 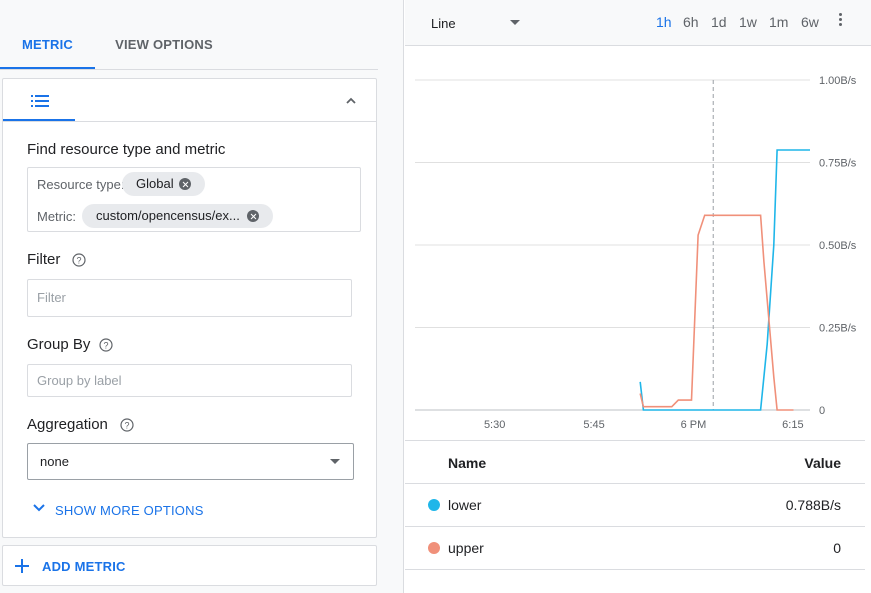 I want to click on group-by-input: Group by label, so click(x=189, y=380).